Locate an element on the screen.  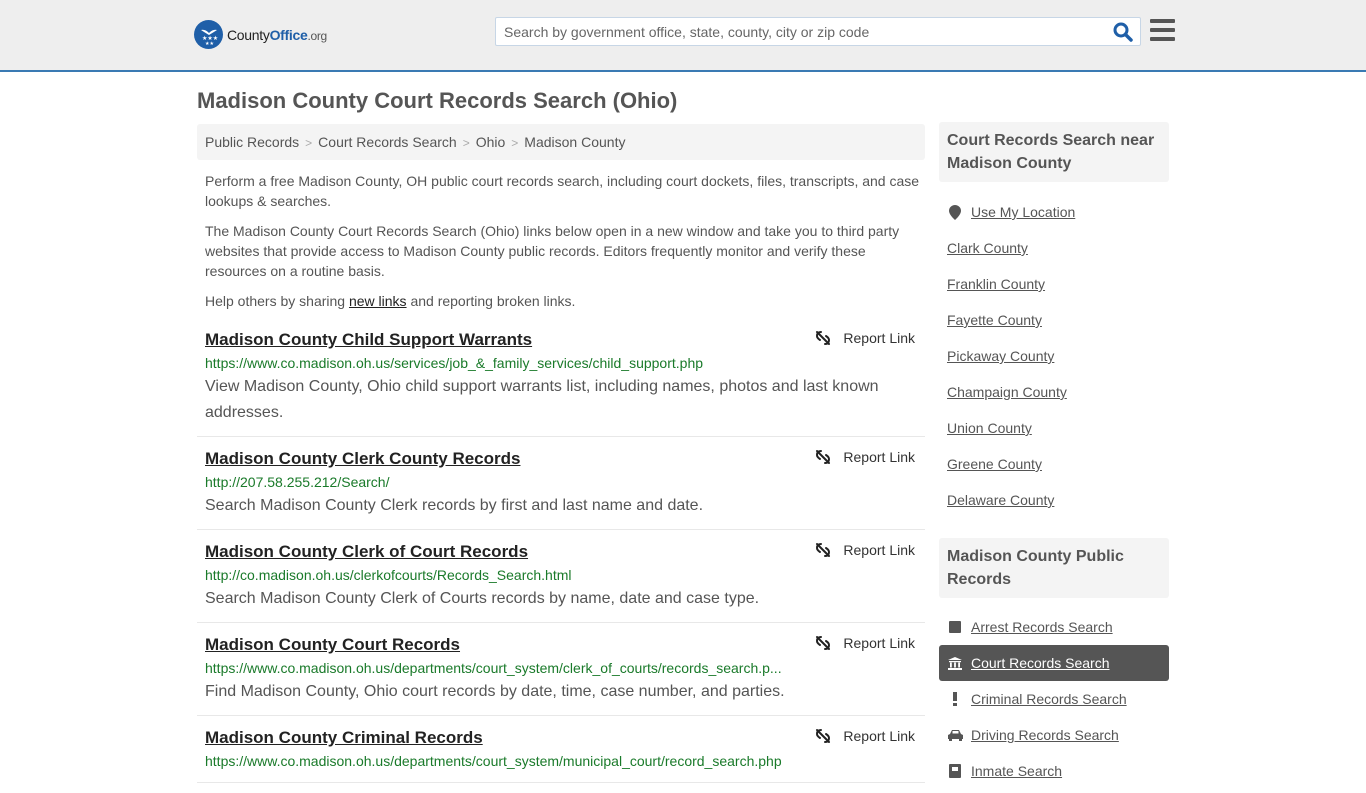
car-icon is located at coordinates (955, 735).